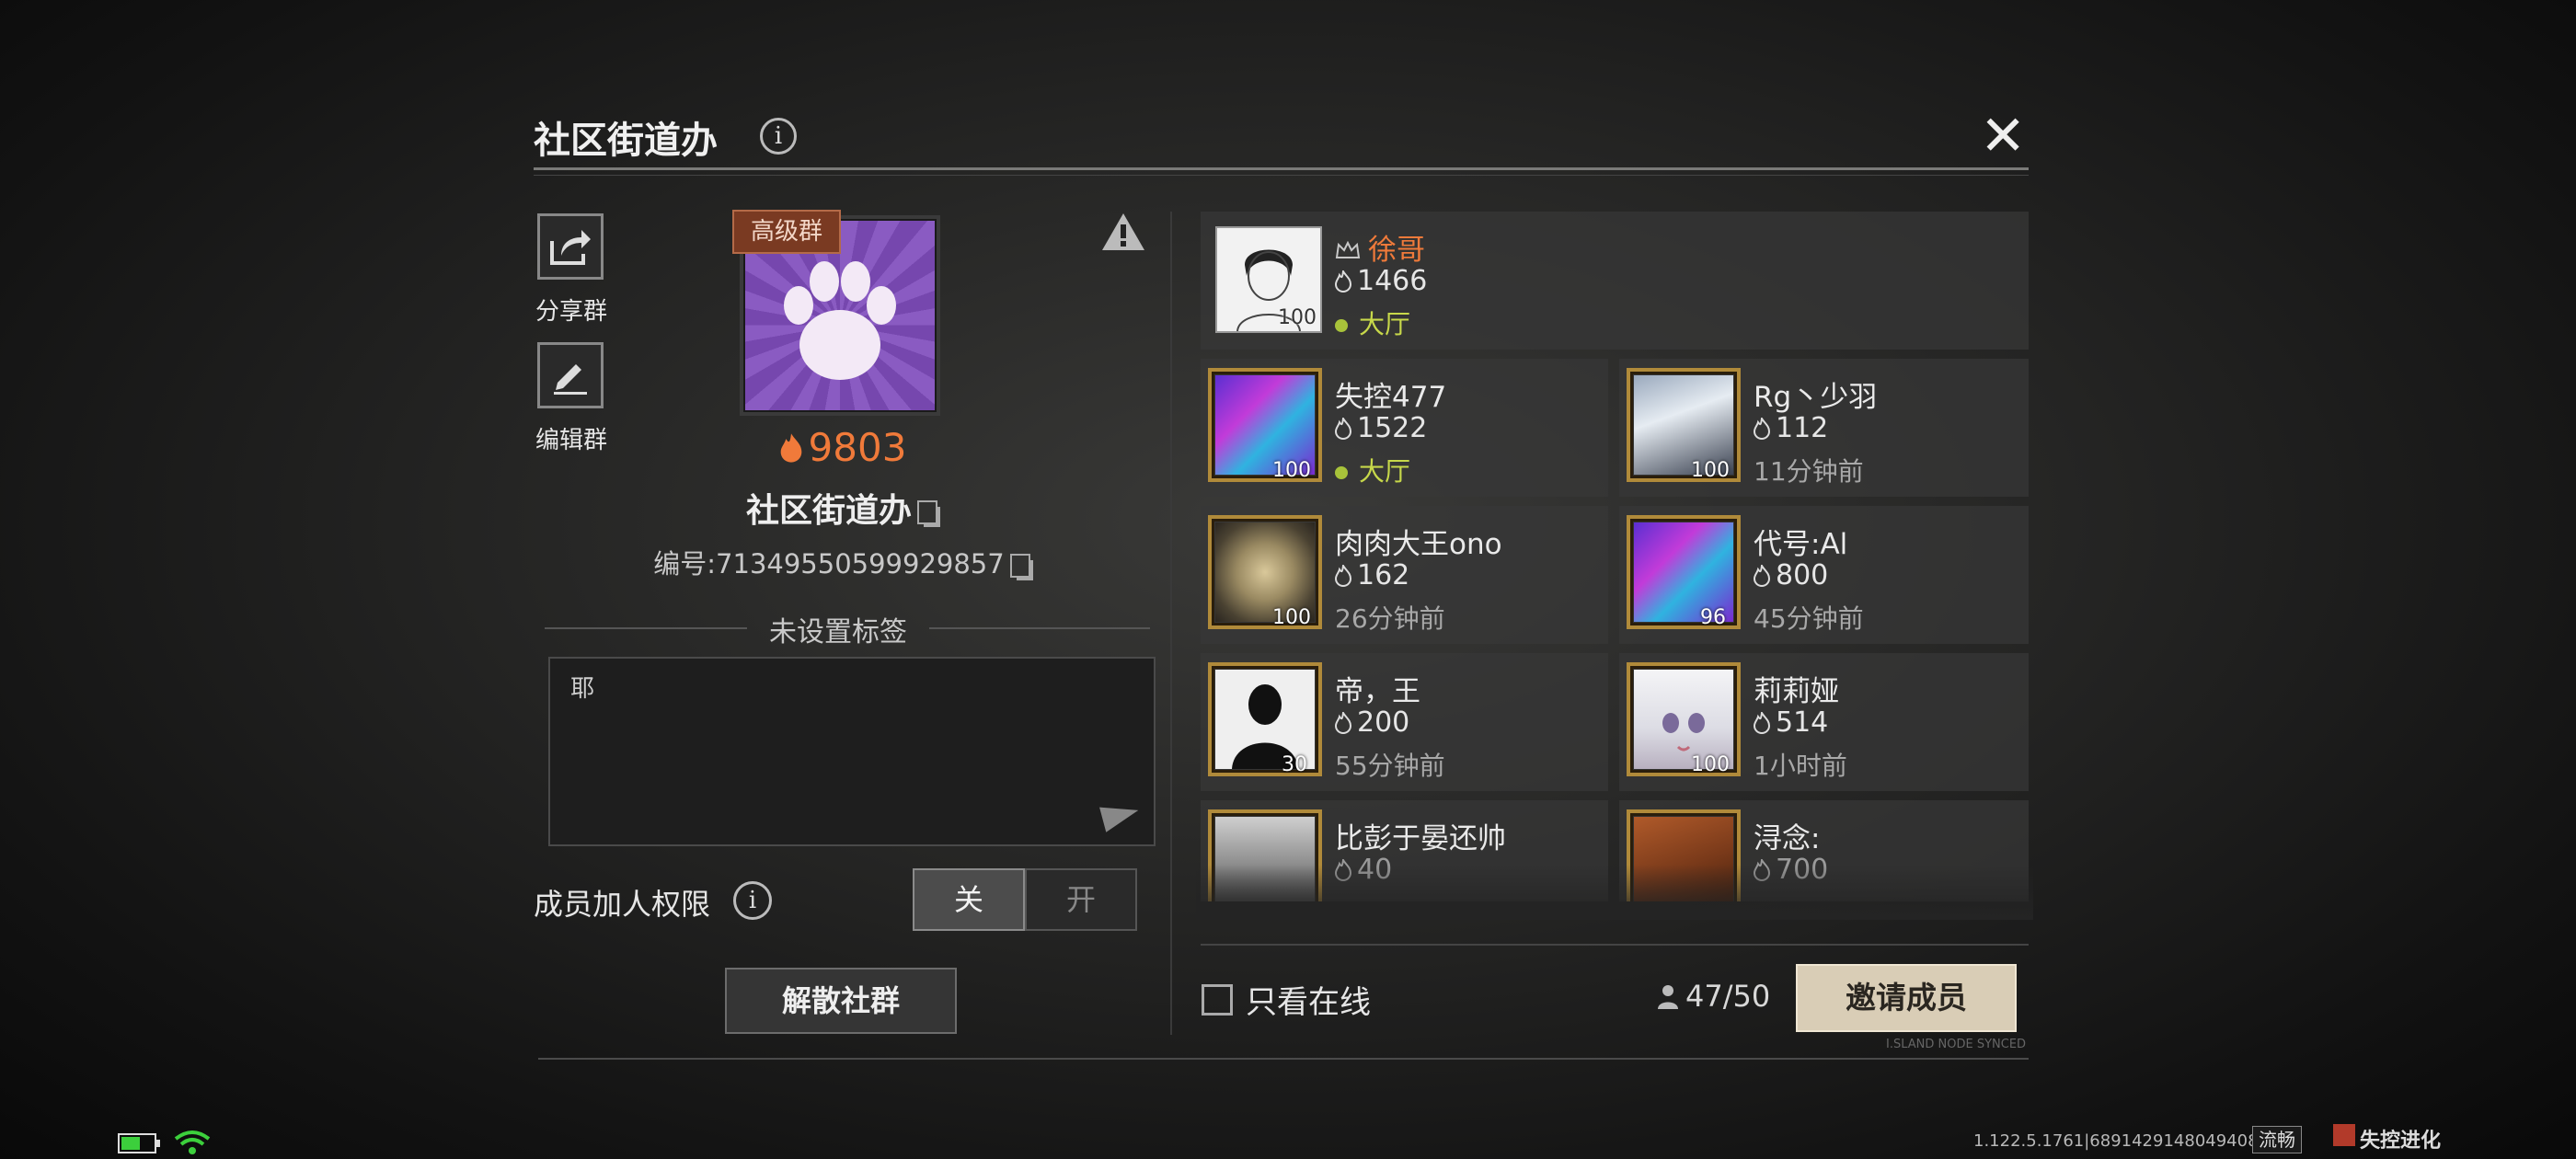 This screenshot has height=1159, width=2576. I want to click on edit-group-button, so click(570, 375).